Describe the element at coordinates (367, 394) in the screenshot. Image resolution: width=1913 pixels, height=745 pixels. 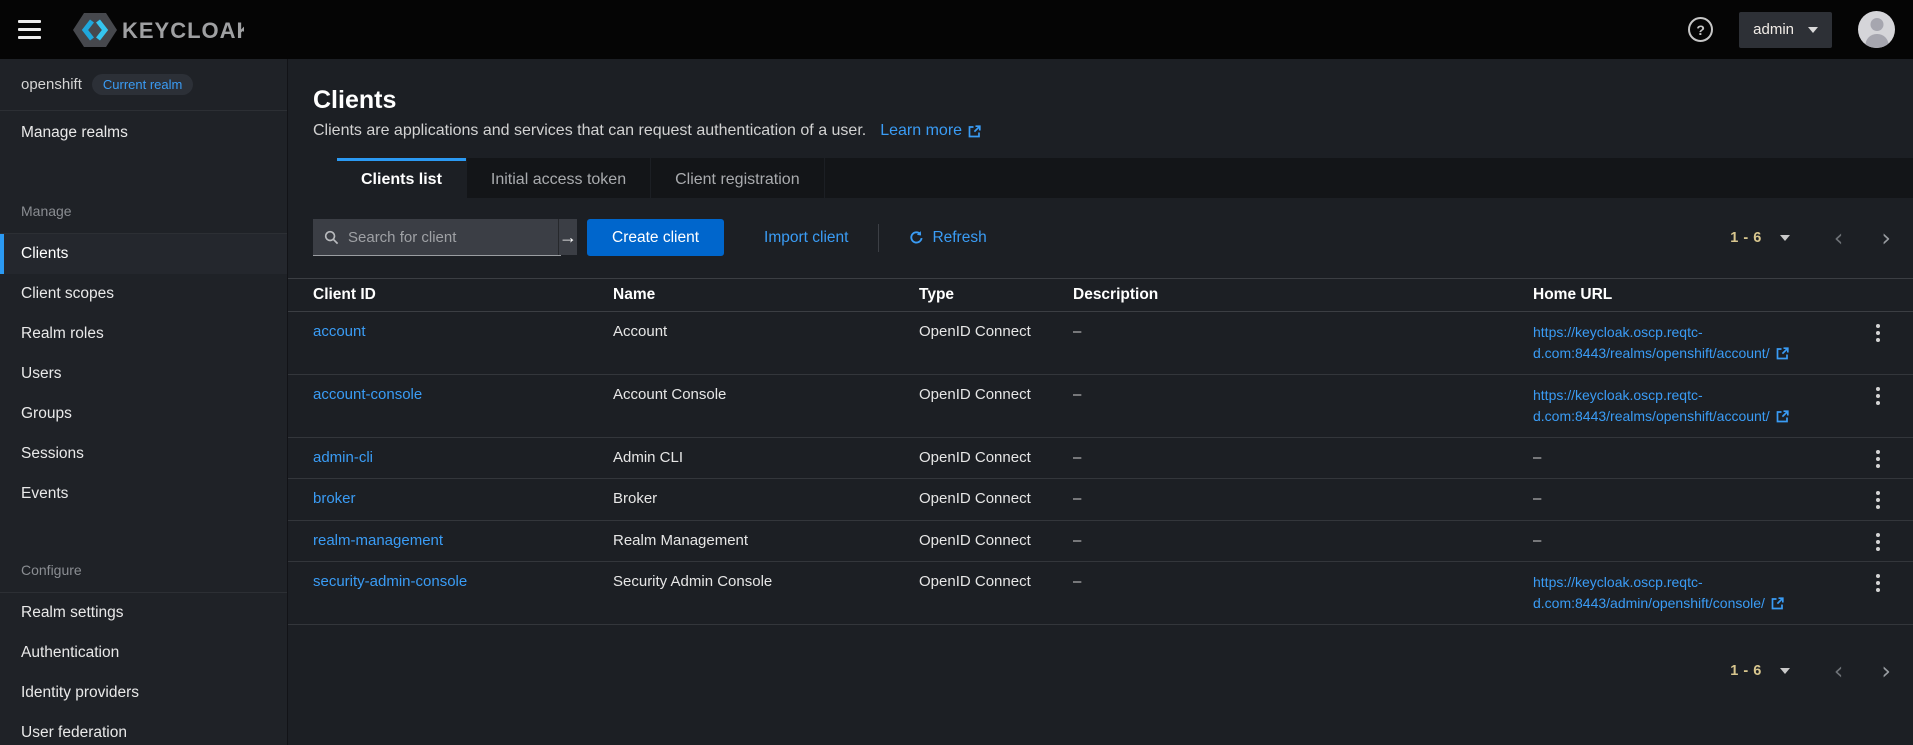
I see `client-id-link: account-console` at that location.